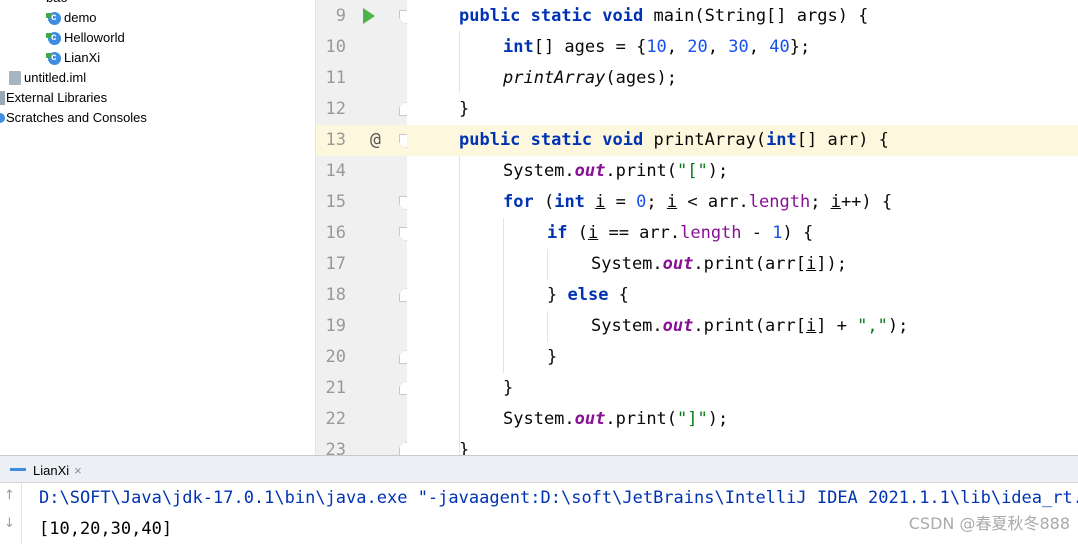 This screenshot has height=544, width=1078. Describe the element at coordinates (15, 78) in the screenshot. I see `iml-file-icon` at that location.